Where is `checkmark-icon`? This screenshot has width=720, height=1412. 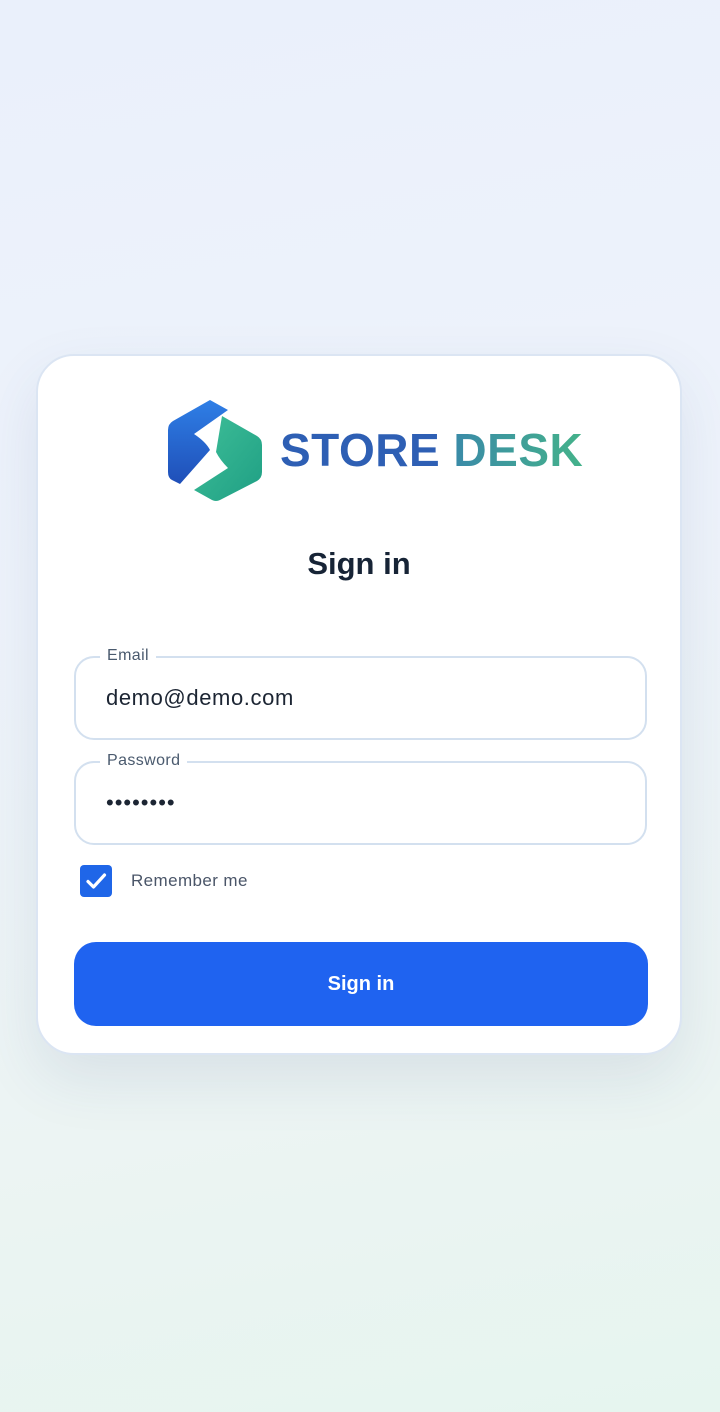
checkmark-icon is located at coordinates (96, 881).